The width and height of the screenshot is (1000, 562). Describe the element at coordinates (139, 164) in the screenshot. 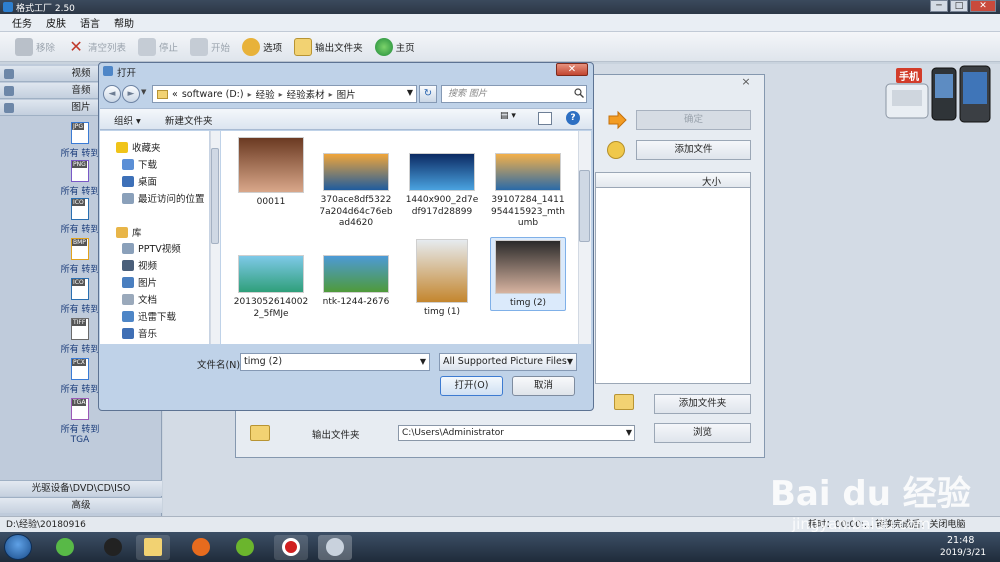

I see `nav-item: 下载` at that location.